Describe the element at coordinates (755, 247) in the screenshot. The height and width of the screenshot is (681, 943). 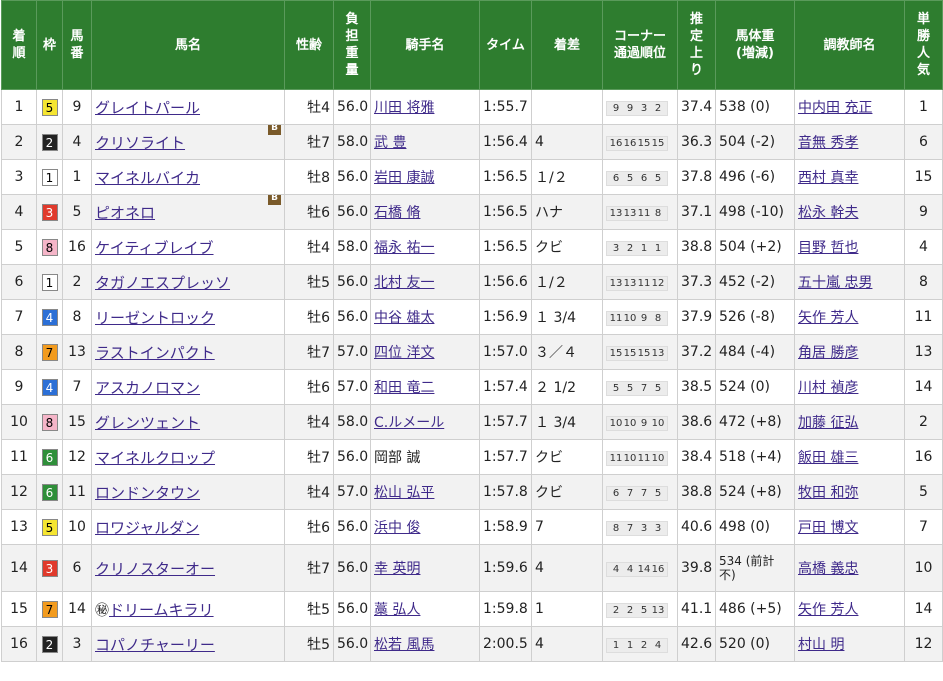
I see `body-weight: 504 (+2)` at that location.